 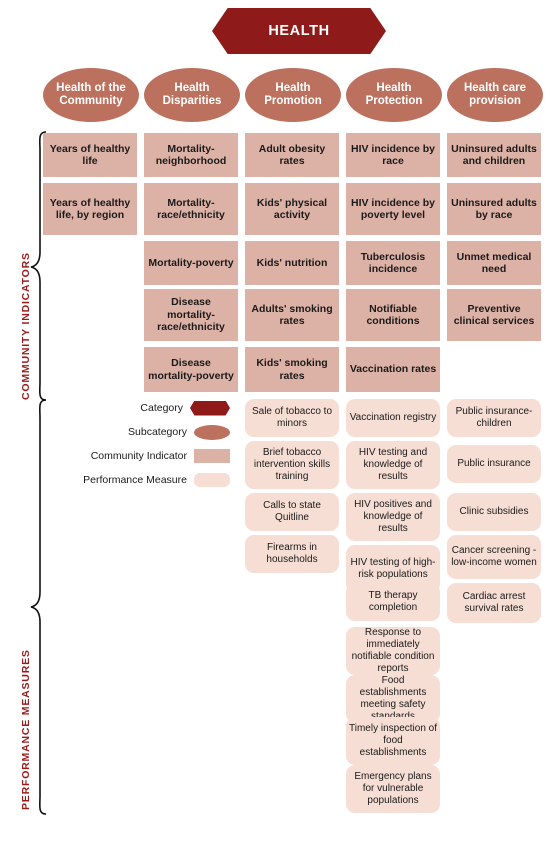 I want to click on performance-measure-box: Cancer screening - low-income women, so click(x=494, y=557).